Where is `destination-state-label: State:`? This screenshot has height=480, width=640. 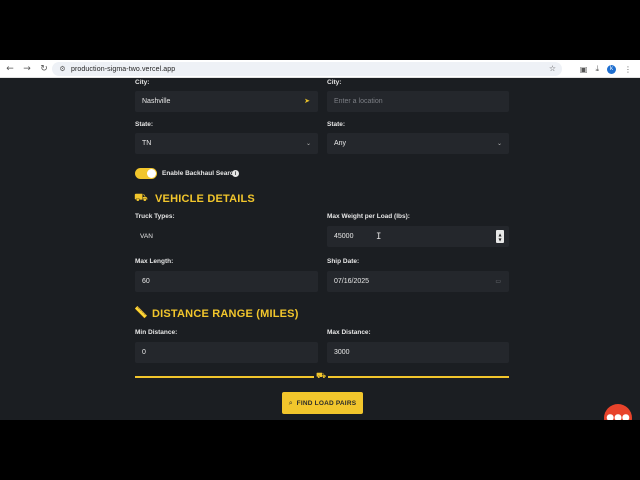
destination-state-label: State: is located at coordinates (336, 124).